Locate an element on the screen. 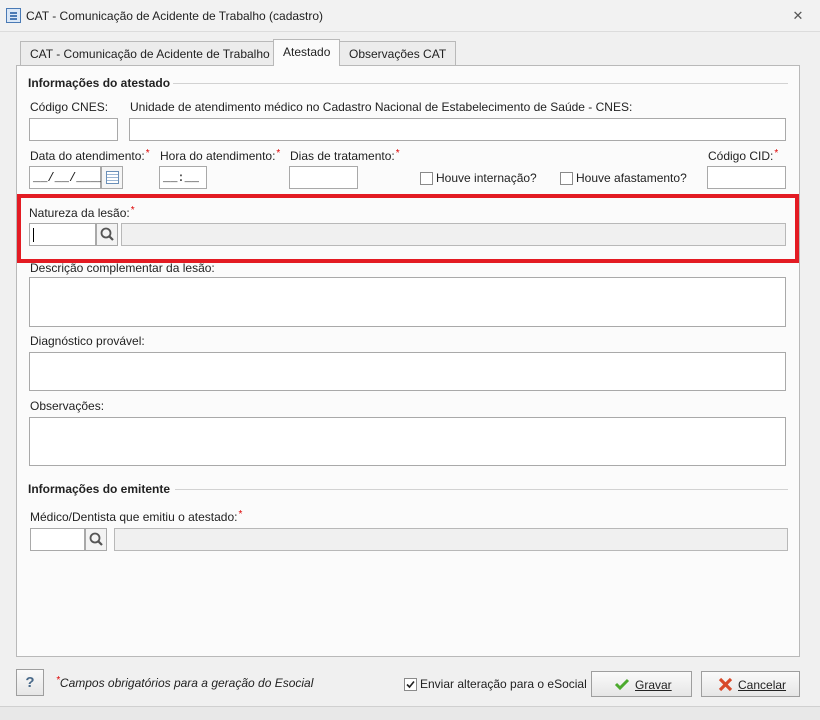 The height and width of the screenshot is (720, 820). hora-atendimento-input: __:__ is located at coordinates (183, 177).